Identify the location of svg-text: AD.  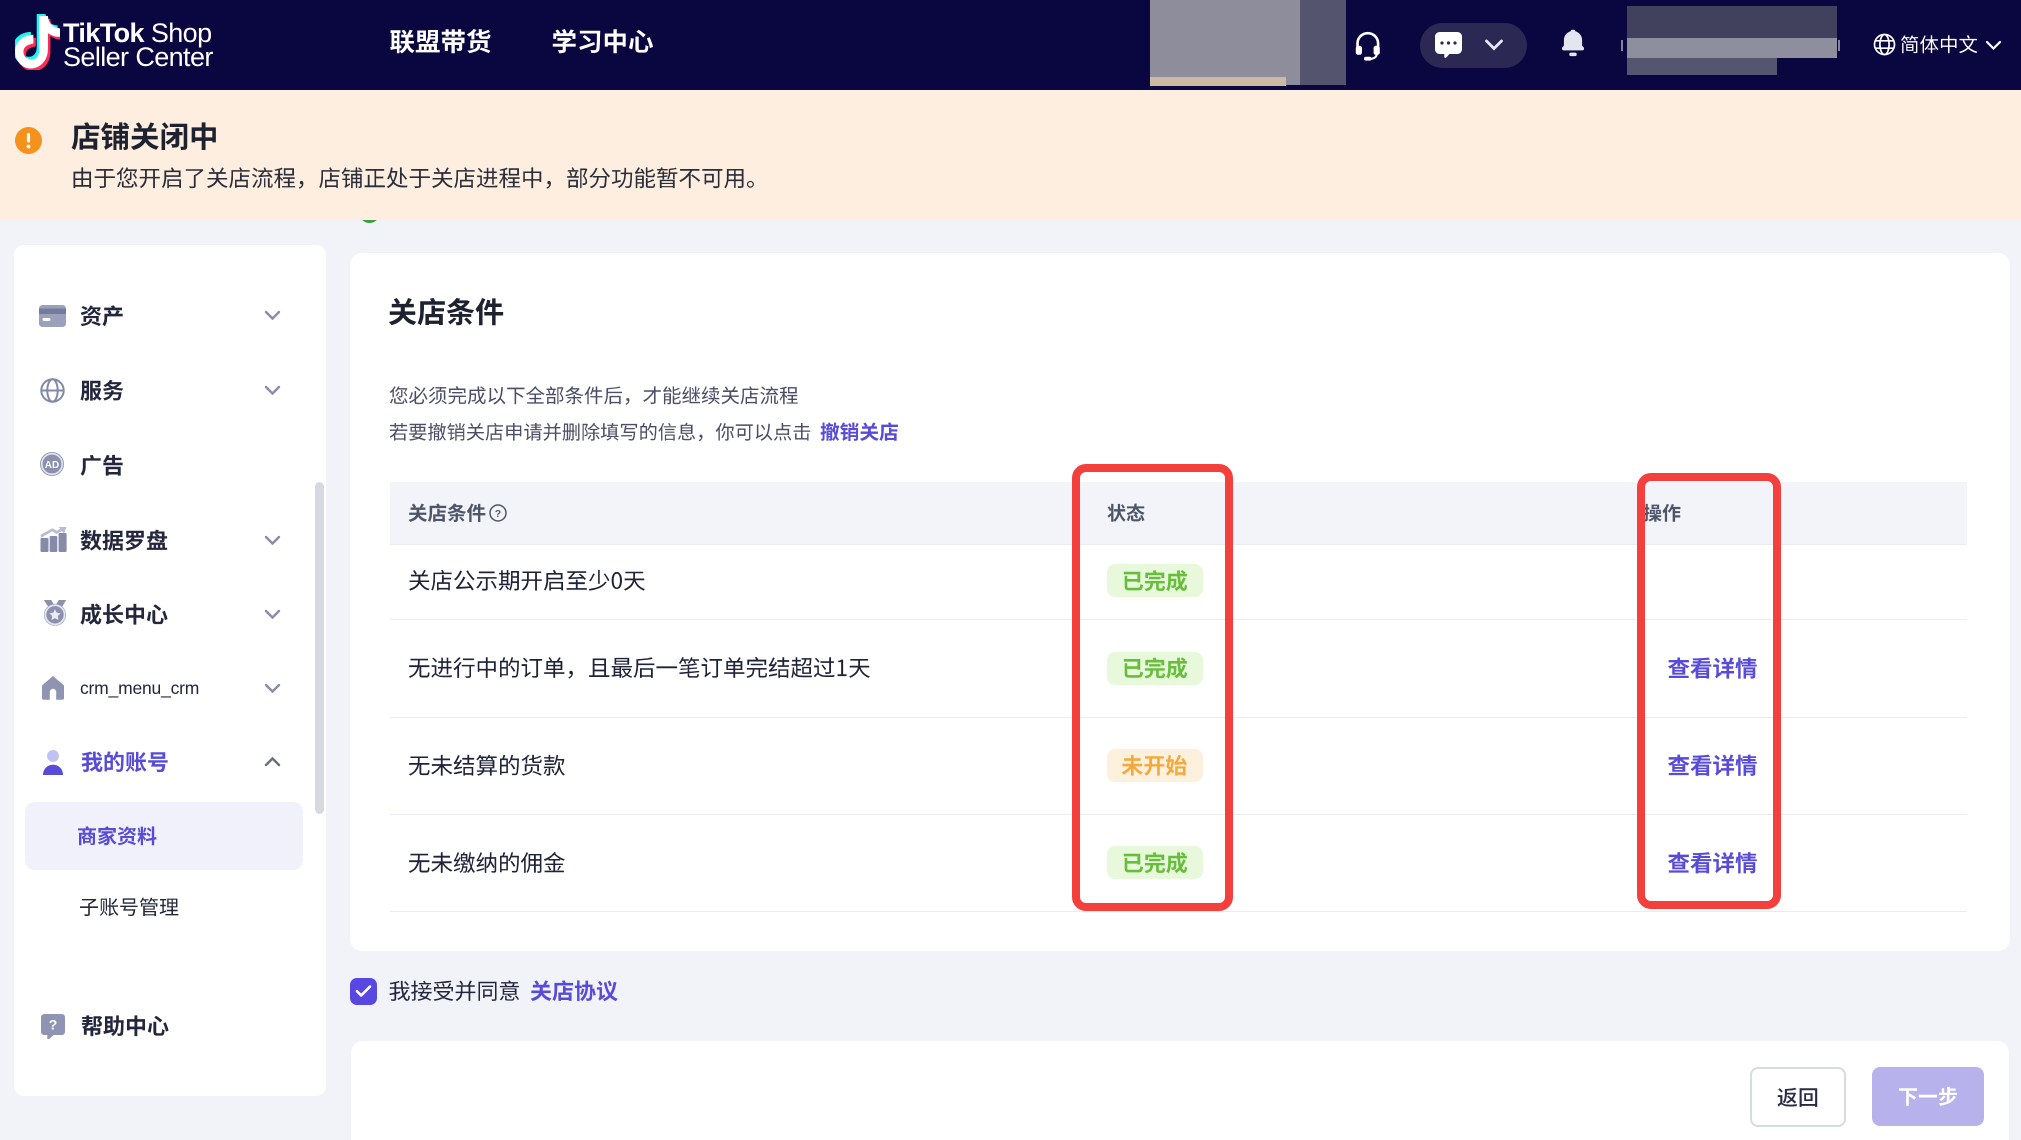
(52, 465).